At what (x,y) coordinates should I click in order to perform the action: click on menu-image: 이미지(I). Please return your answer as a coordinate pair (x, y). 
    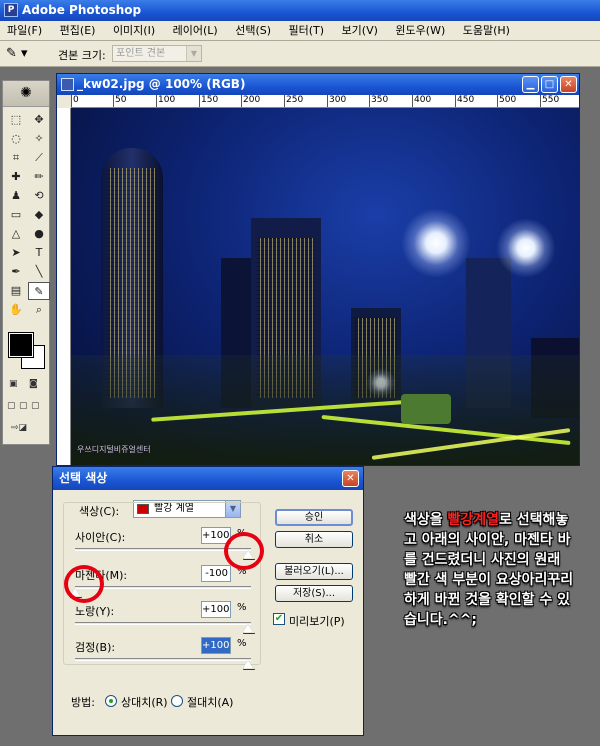
    Looking at the image, I should click on (134, 30).